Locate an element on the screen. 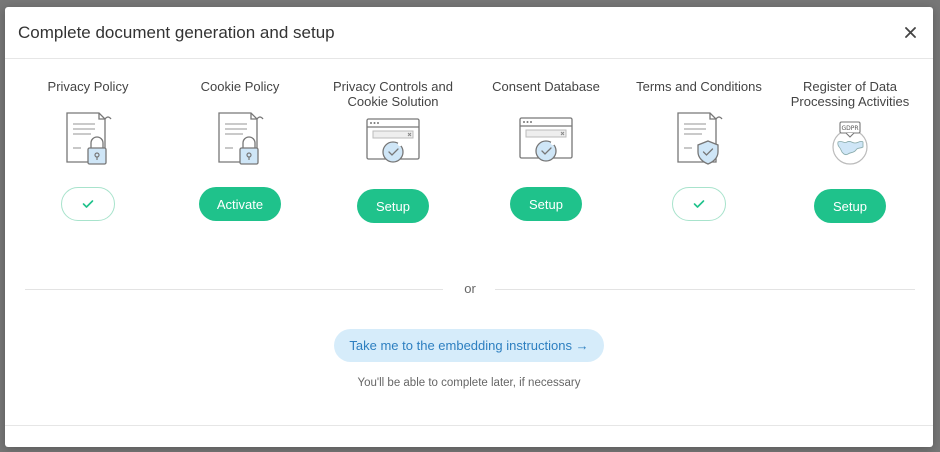  step-terms-and-conditions: Terms and Conditions is located at coordinates (699, 140).